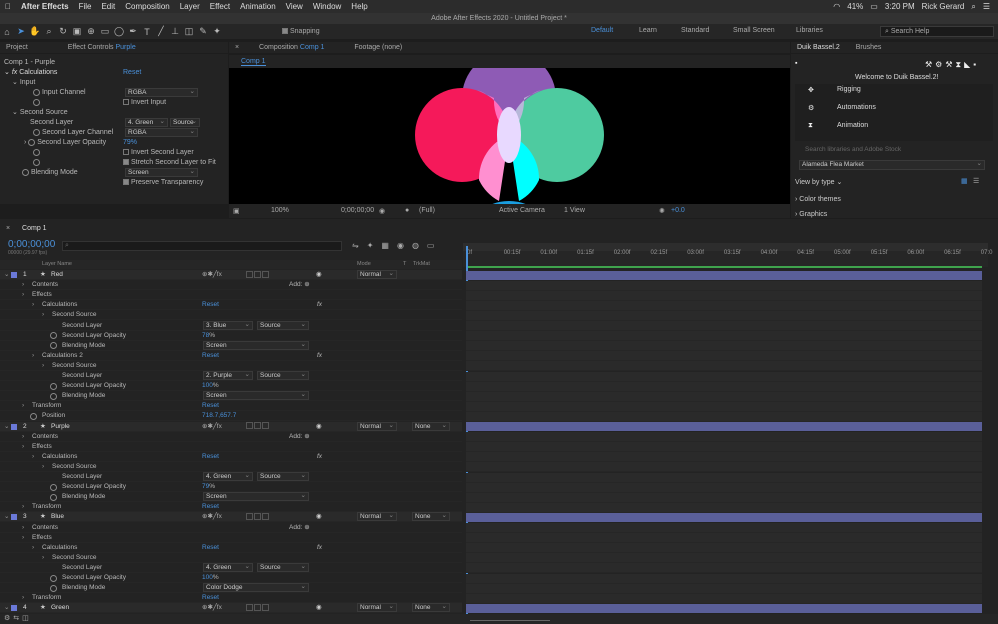  I want to click on resolution-select: (Full), so click(427, 210).